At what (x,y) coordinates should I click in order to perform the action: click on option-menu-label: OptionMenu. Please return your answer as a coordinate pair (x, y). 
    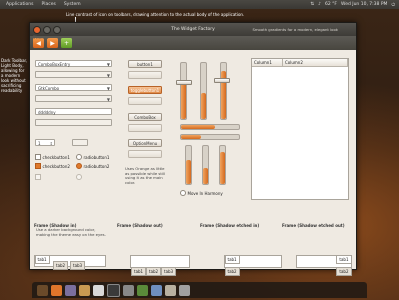
    Looking at the image, I should click on (145, 143).